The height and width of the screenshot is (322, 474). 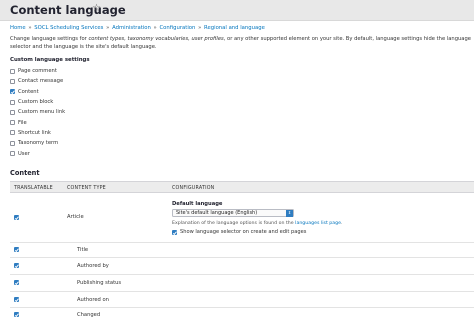 What do you see at coordinates (242, 266) in the screenshot?
I see `table-row-authored-by: Authored by` at bounding box center [242, 266].